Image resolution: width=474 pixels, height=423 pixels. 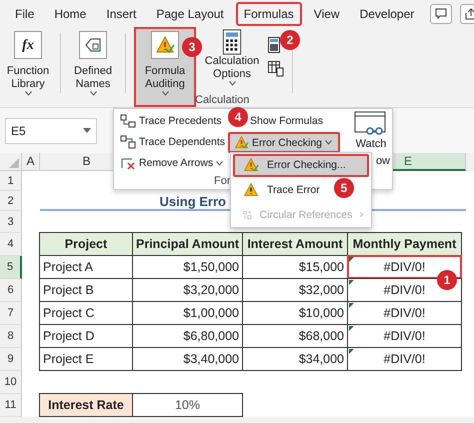 I want to click on select-all-icon, so click(x=14, y=163).